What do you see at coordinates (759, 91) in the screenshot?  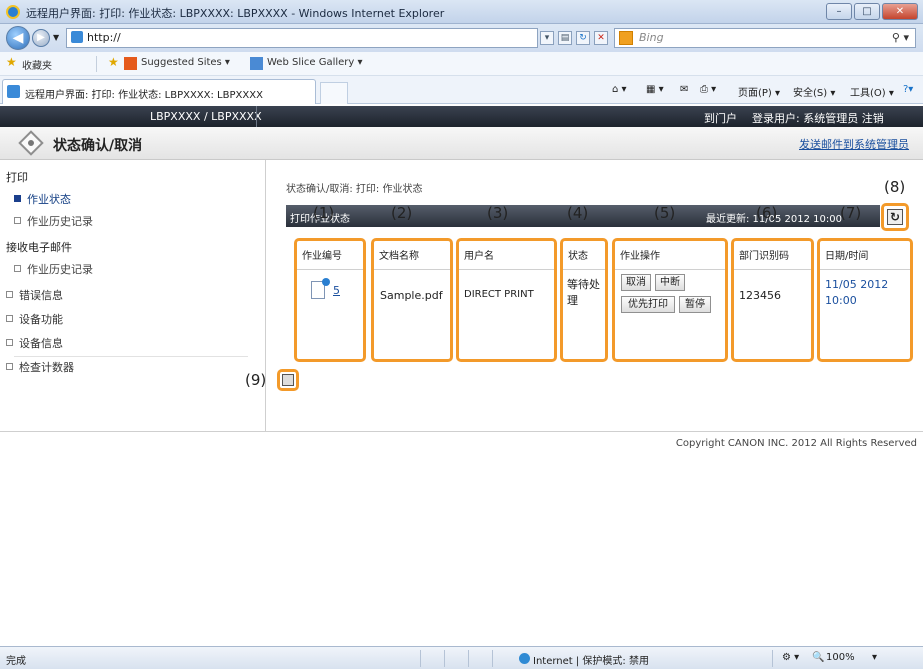 I see `page-menu: 页面(P) ▾` at bounding box center [759, 91].